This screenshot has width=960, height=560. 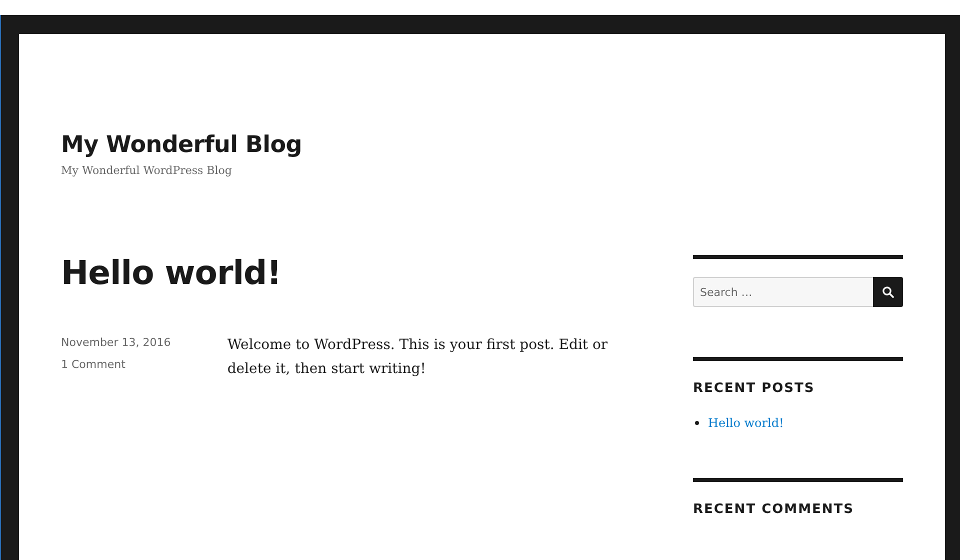 What do you see at coordinates (144, 343) in the screenshot?
I see `post-date: November 13, 2016` at bounding box center [144, 343].